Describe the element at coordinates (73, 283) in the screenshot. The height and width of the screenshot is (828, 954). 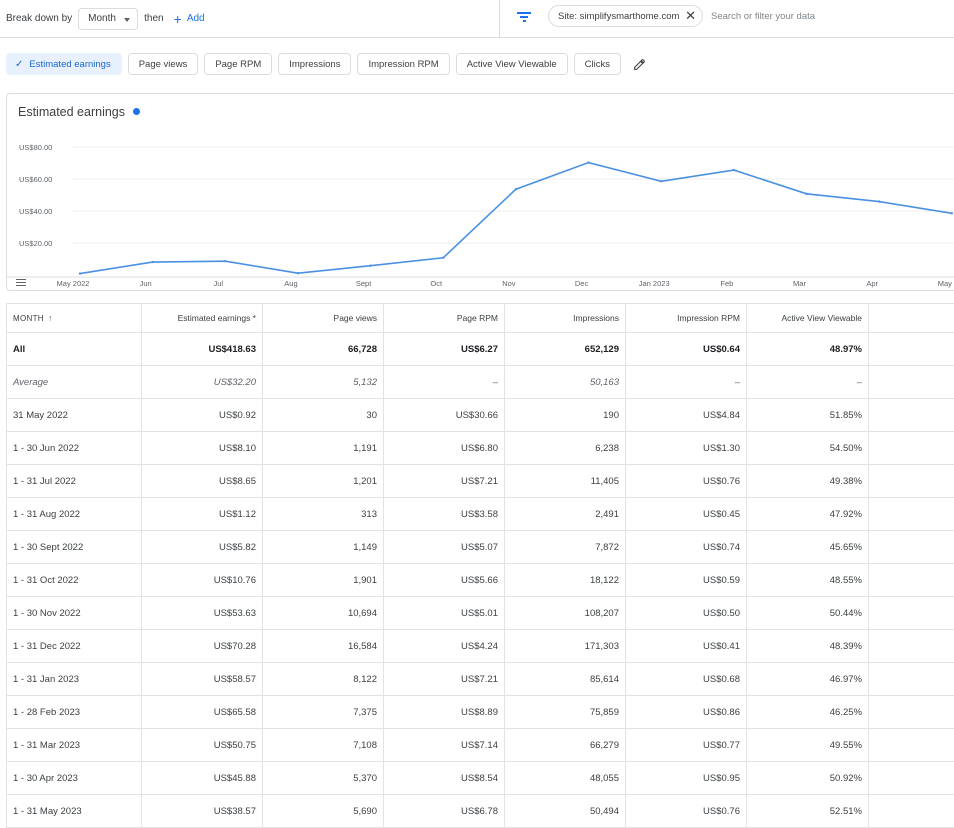
I see `x-tick-label: May 2022` at that location.